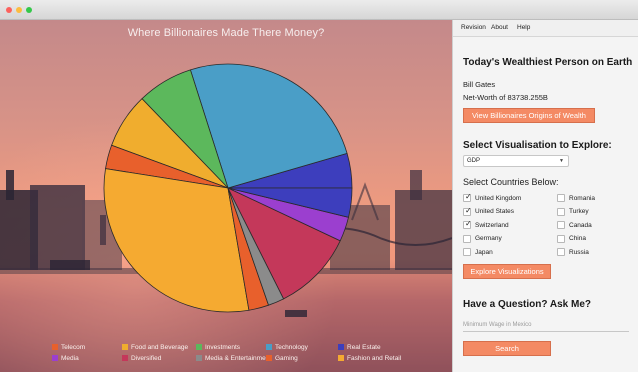 The height and width of the screenshot is (372, 638). Describe the element at coordinates (561, 252) in the screenshot. I see `checkbox-russia` at that location.